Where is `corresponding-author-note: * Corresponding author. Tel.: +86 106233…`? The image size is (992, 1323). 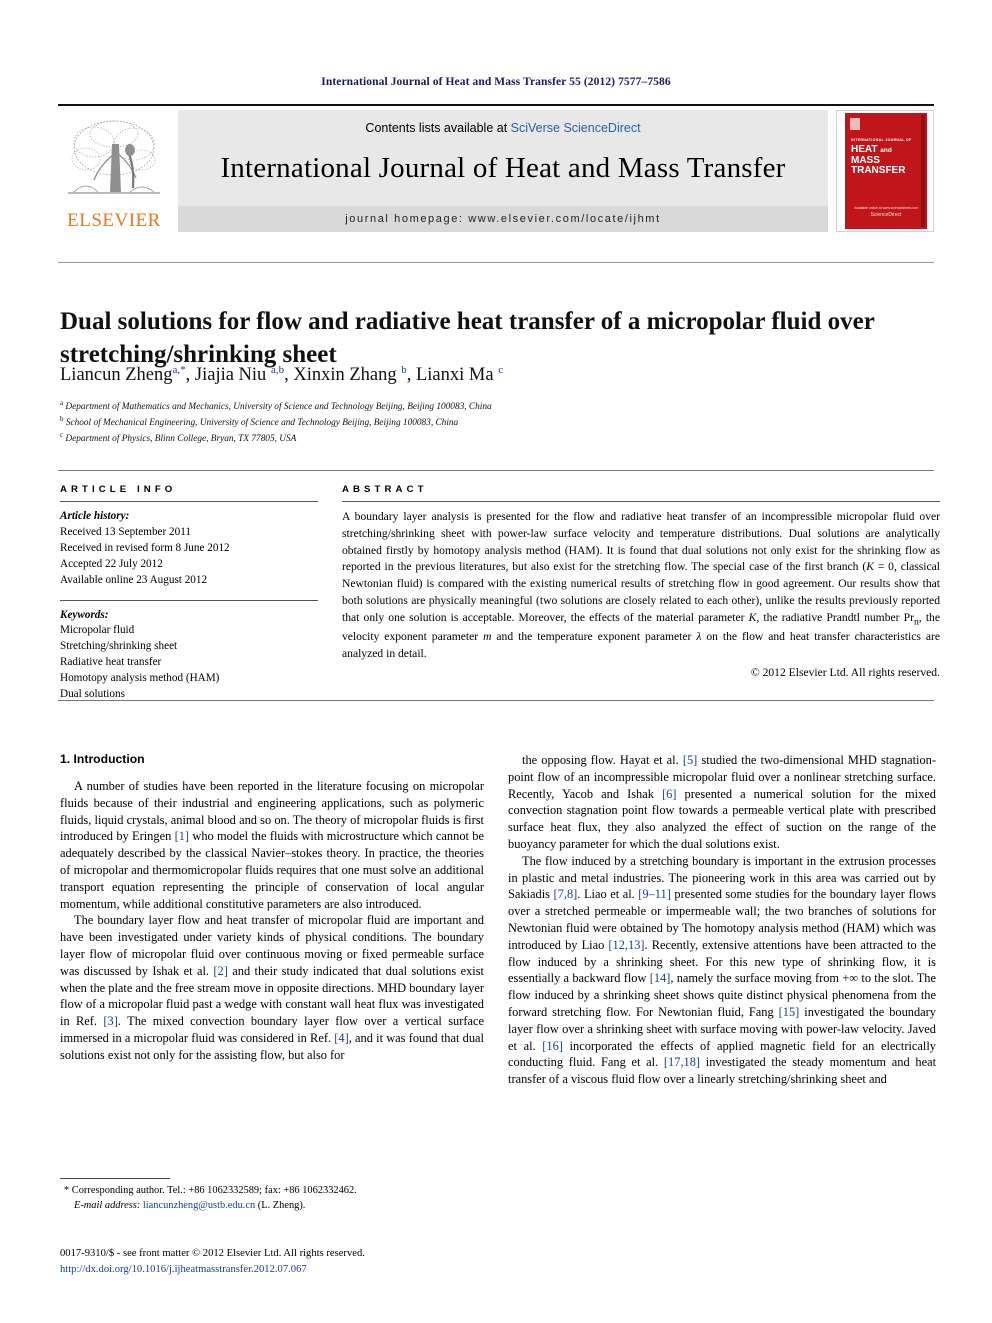 corresponding-author-note: * Corresponding author. Tel.: +86 106233… is located at coordinates (210, 1190).